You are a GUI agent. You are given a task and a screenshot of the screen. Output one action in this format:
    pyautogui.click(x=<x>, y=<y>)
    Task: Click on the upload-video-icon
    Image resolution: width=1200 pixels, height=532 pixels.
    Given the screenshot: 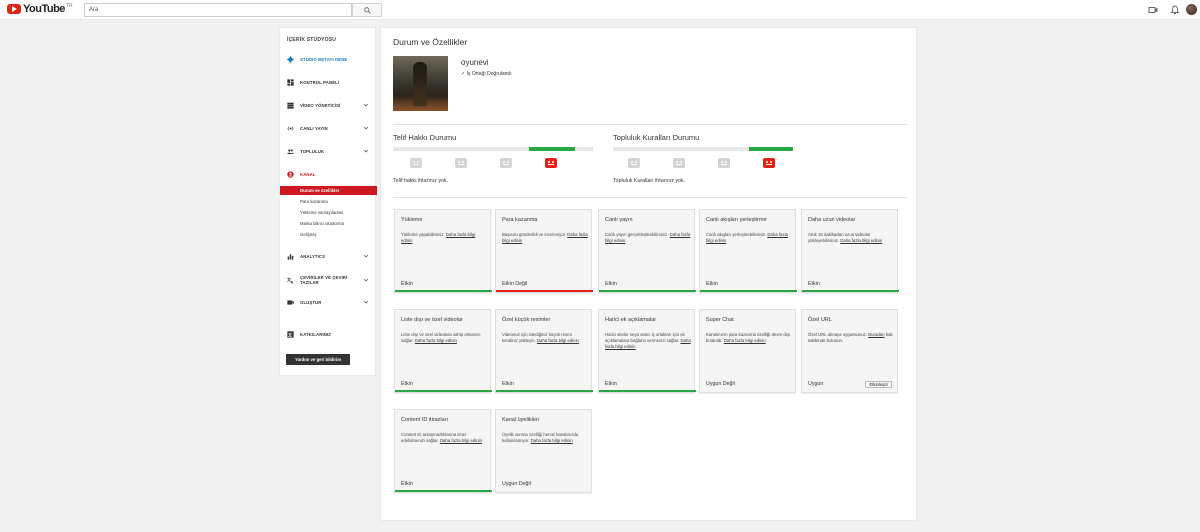 What is the action you would take?
    pyautogui.click(x=1153, y=10)
    